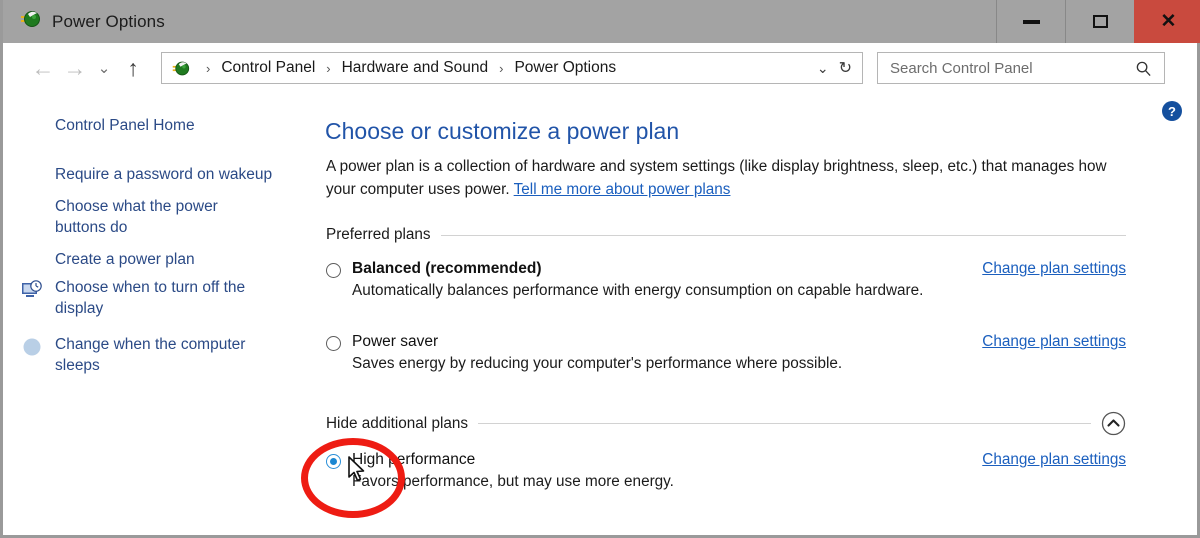 Image resolution: width=1200 pixels, height=538 pixels. I want to click on sidebar-item-power-buttons: Choose what the power buttons do, so click(152, 217).